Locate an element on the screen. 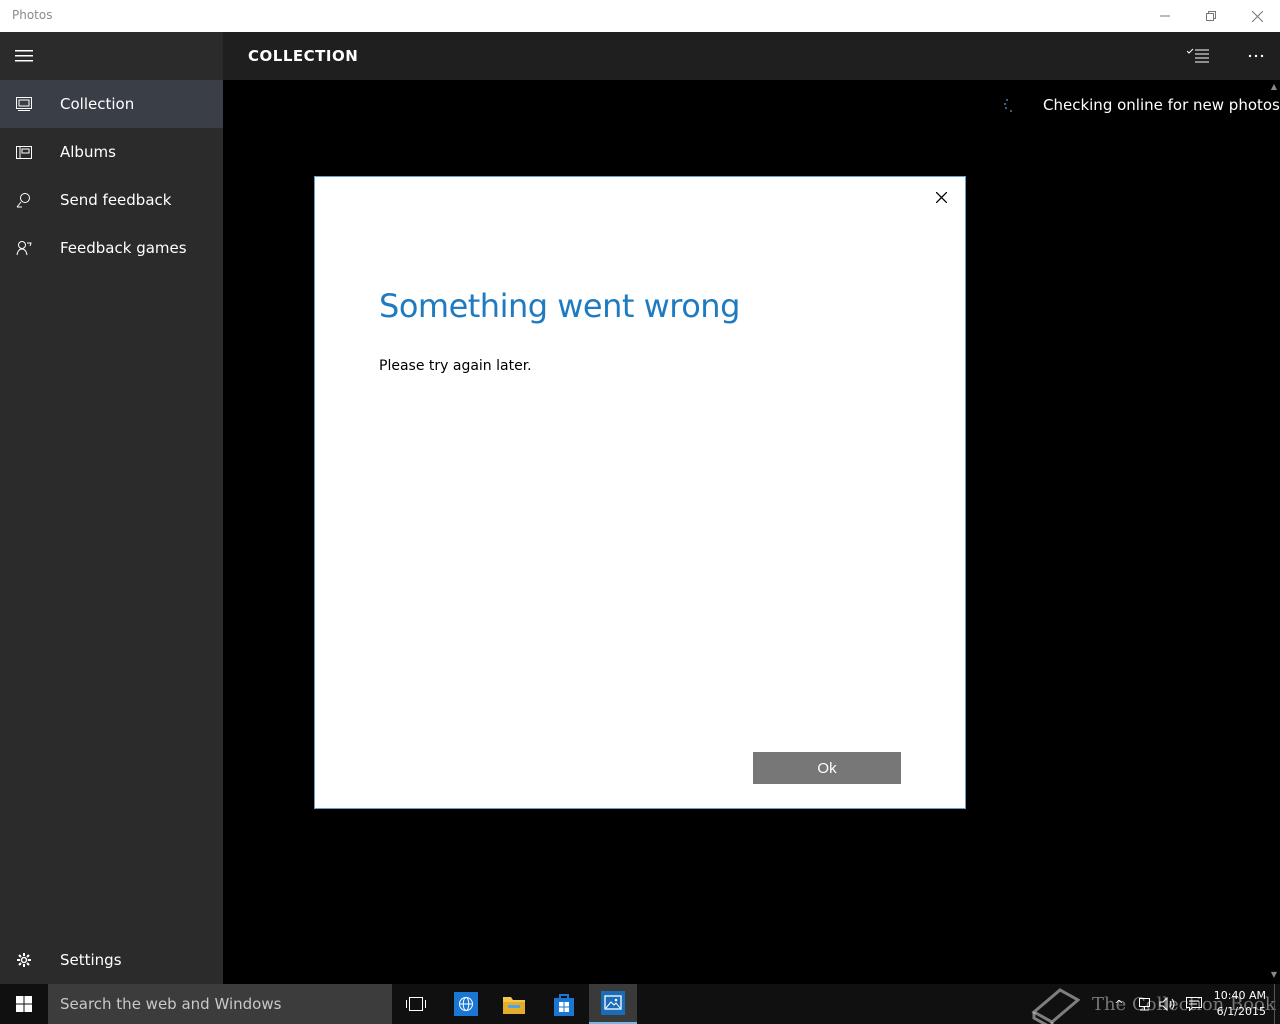 The width and height of the screenshot is (1280, 1024). scroll-down-arrow-icon: ▼ is located at coordinates (1274, 974).